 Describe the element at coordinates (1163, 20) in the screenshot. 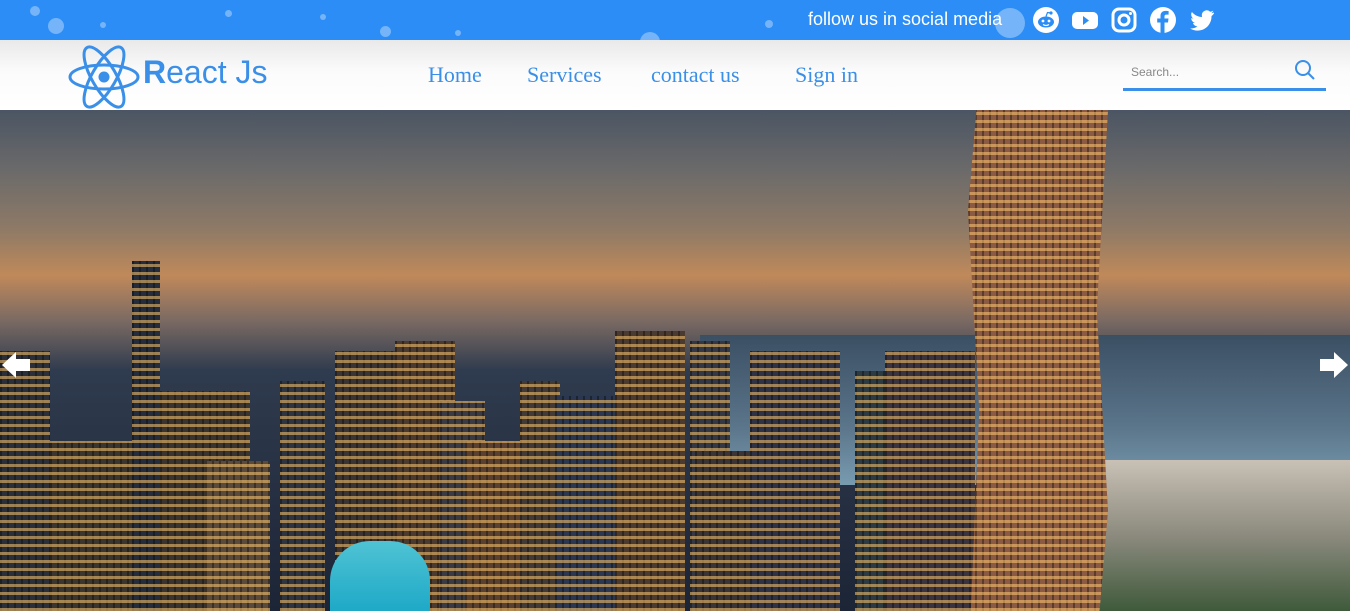

I see `facebook-icon` at that location.